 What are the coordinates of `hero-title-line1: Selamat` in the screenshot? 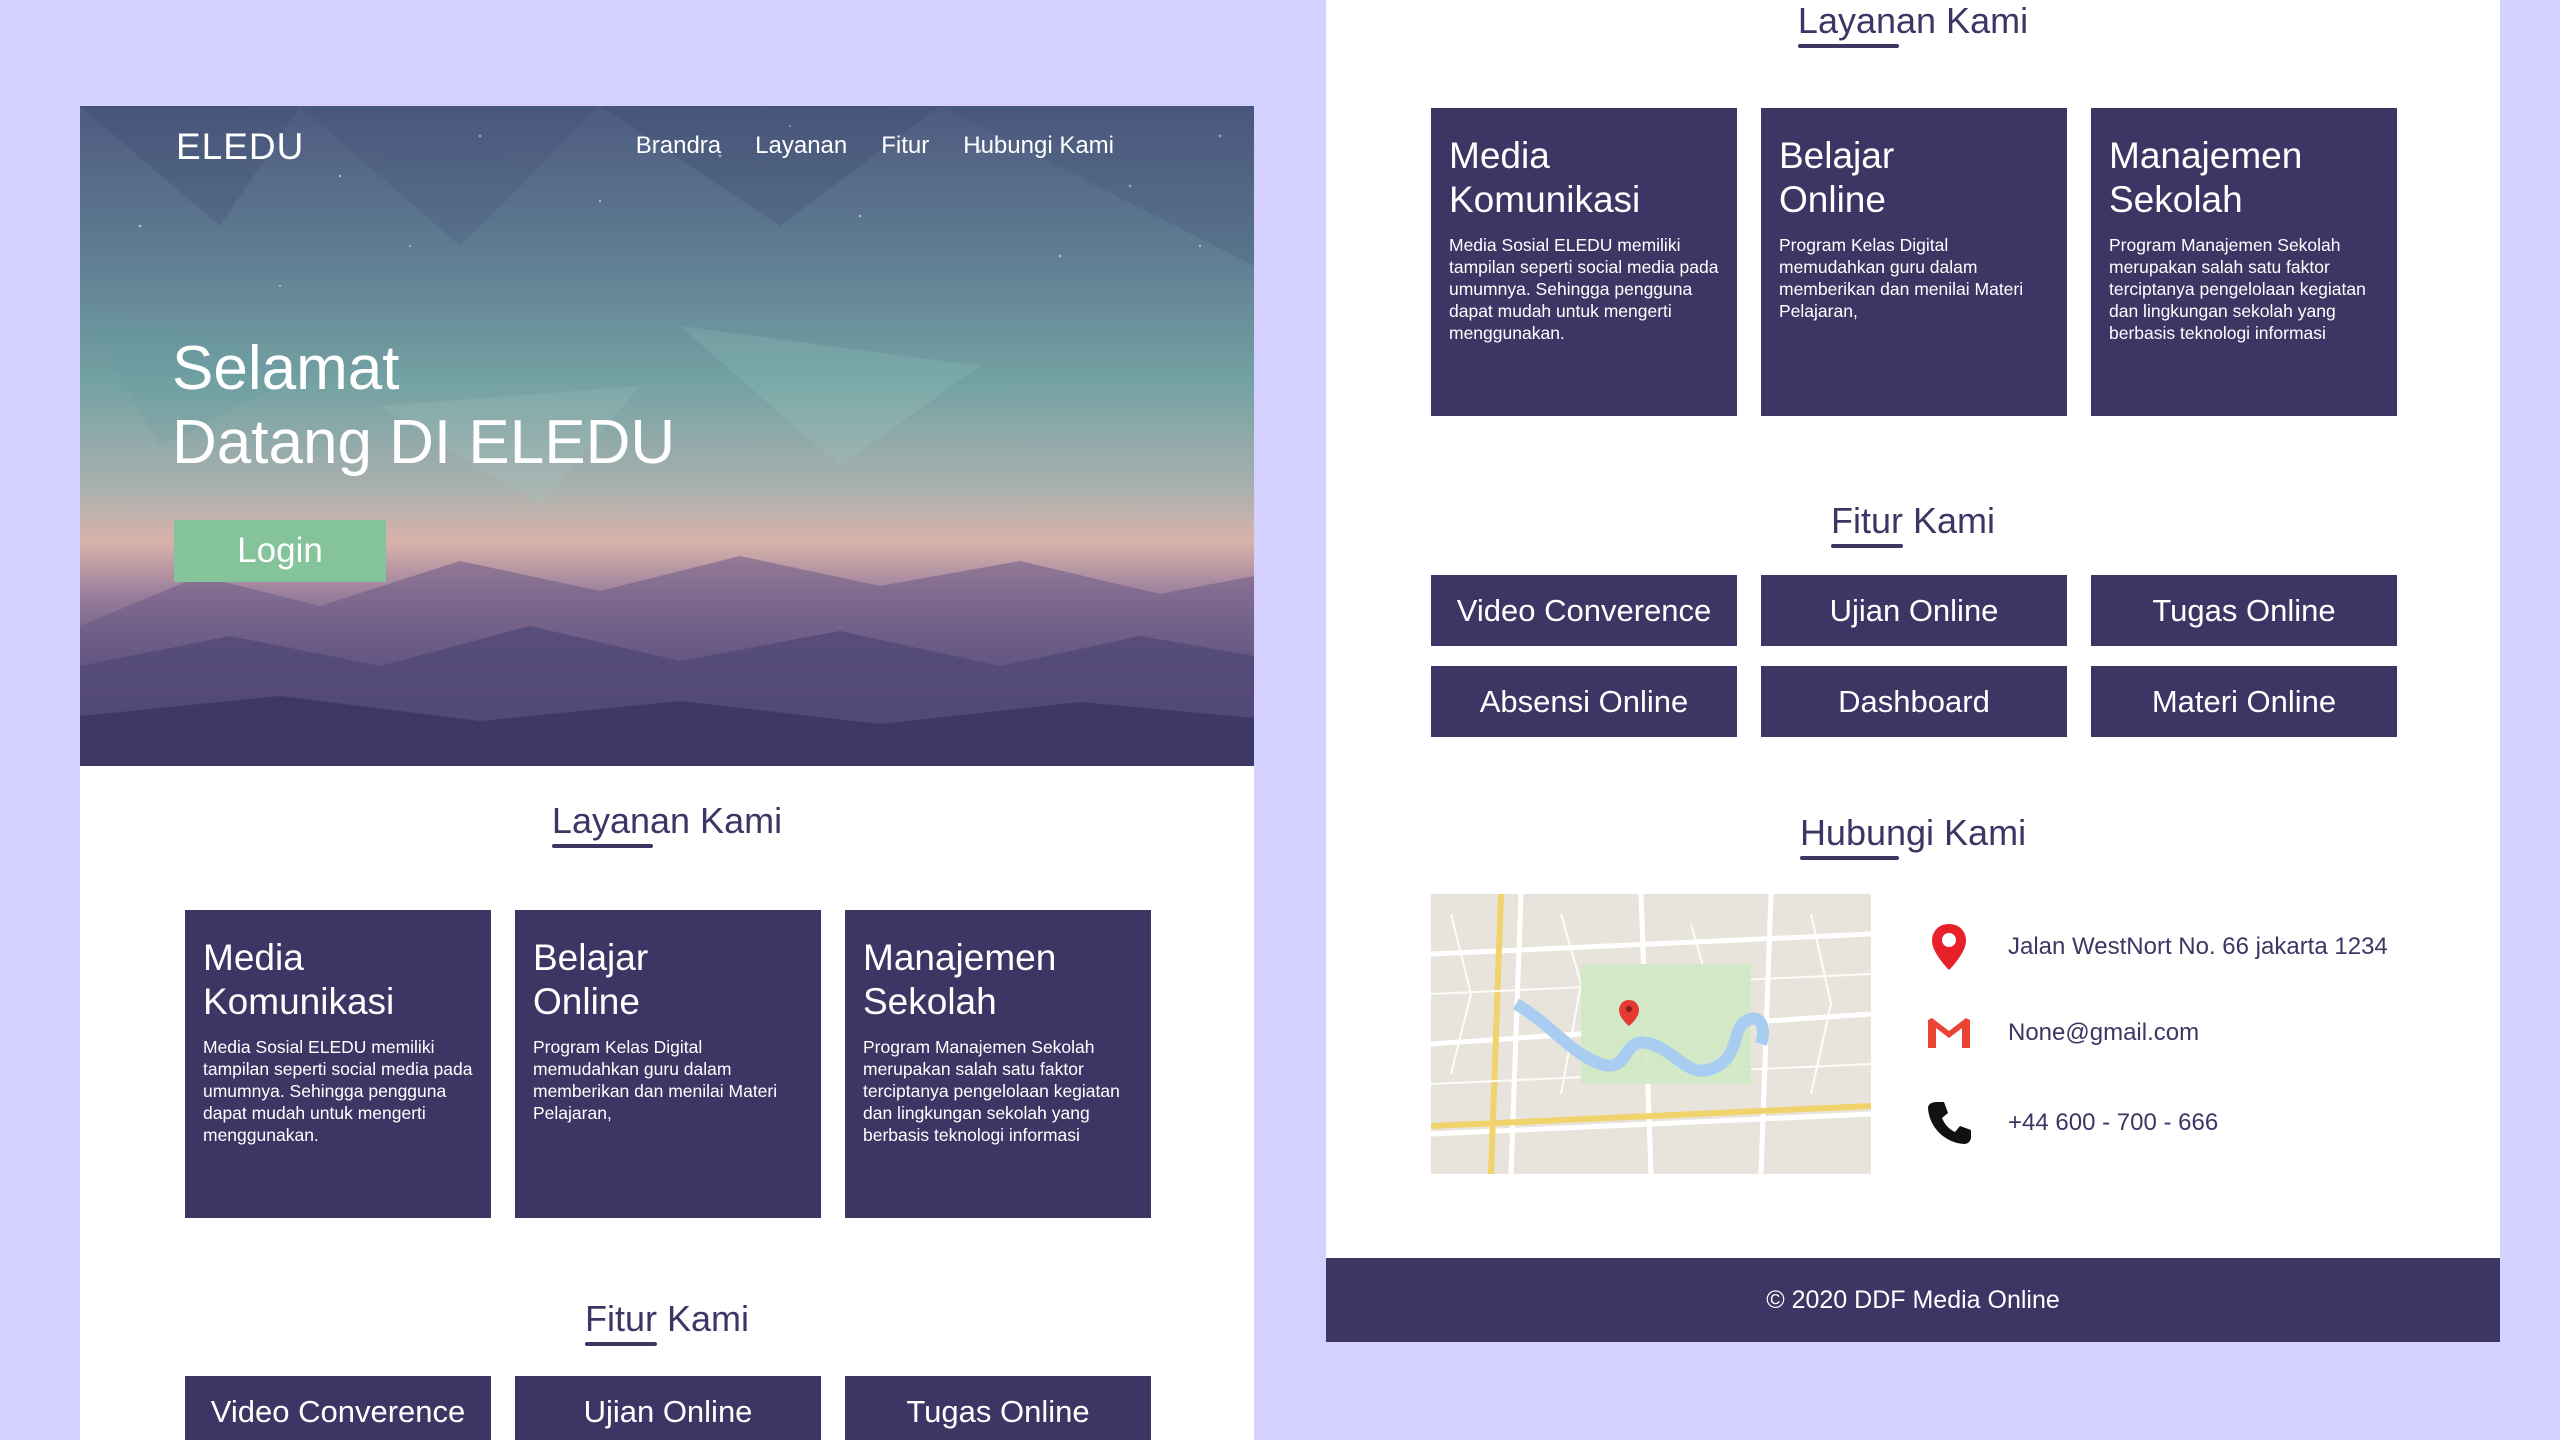 It's located at (286, 368).